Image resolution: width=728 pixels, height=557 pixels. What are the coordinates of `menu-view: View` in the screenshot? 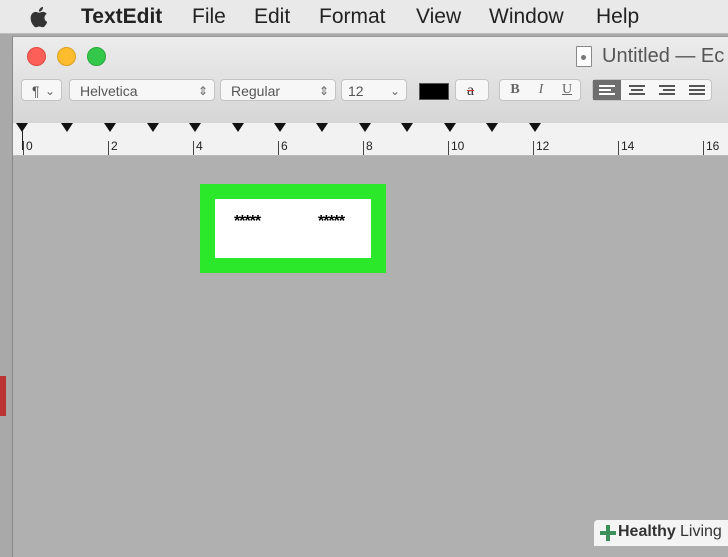 It's located at (438, 17).